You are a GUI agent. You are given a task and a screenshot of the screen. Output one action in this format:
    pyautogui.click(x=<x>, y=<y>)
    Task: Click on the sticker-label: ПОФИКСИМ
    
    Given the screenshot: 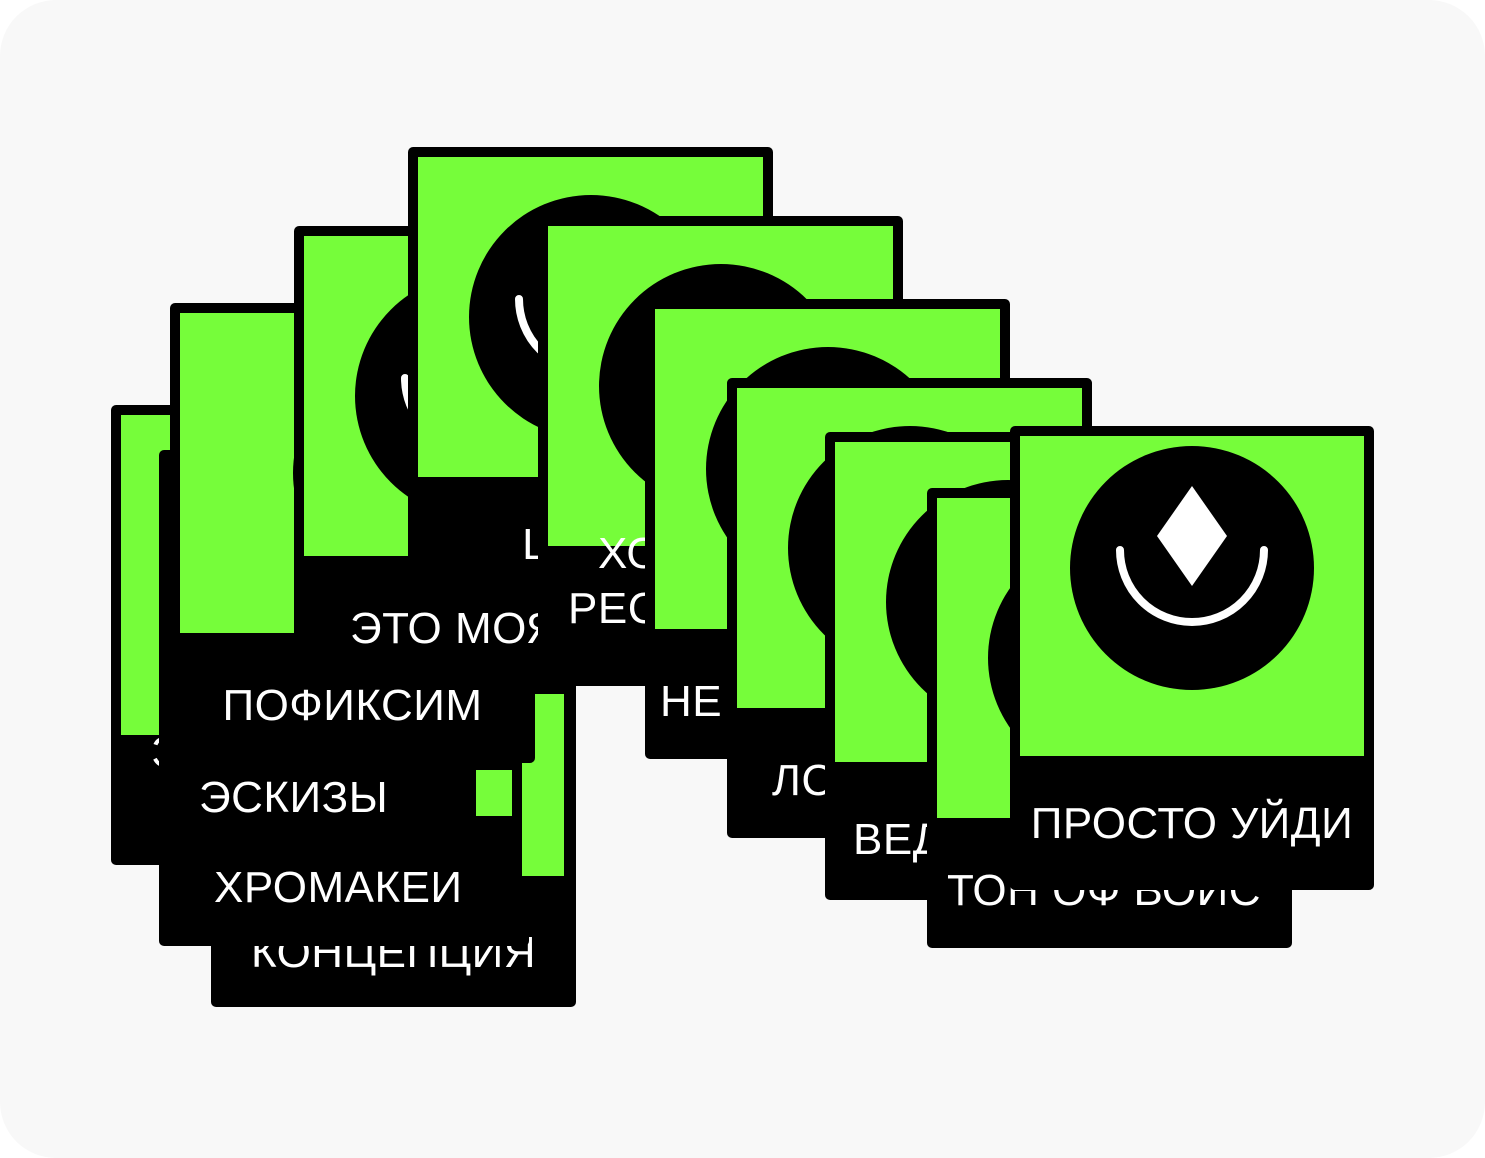 What is the action you would take?
    pyautogui.click(x=352, y=705)
    